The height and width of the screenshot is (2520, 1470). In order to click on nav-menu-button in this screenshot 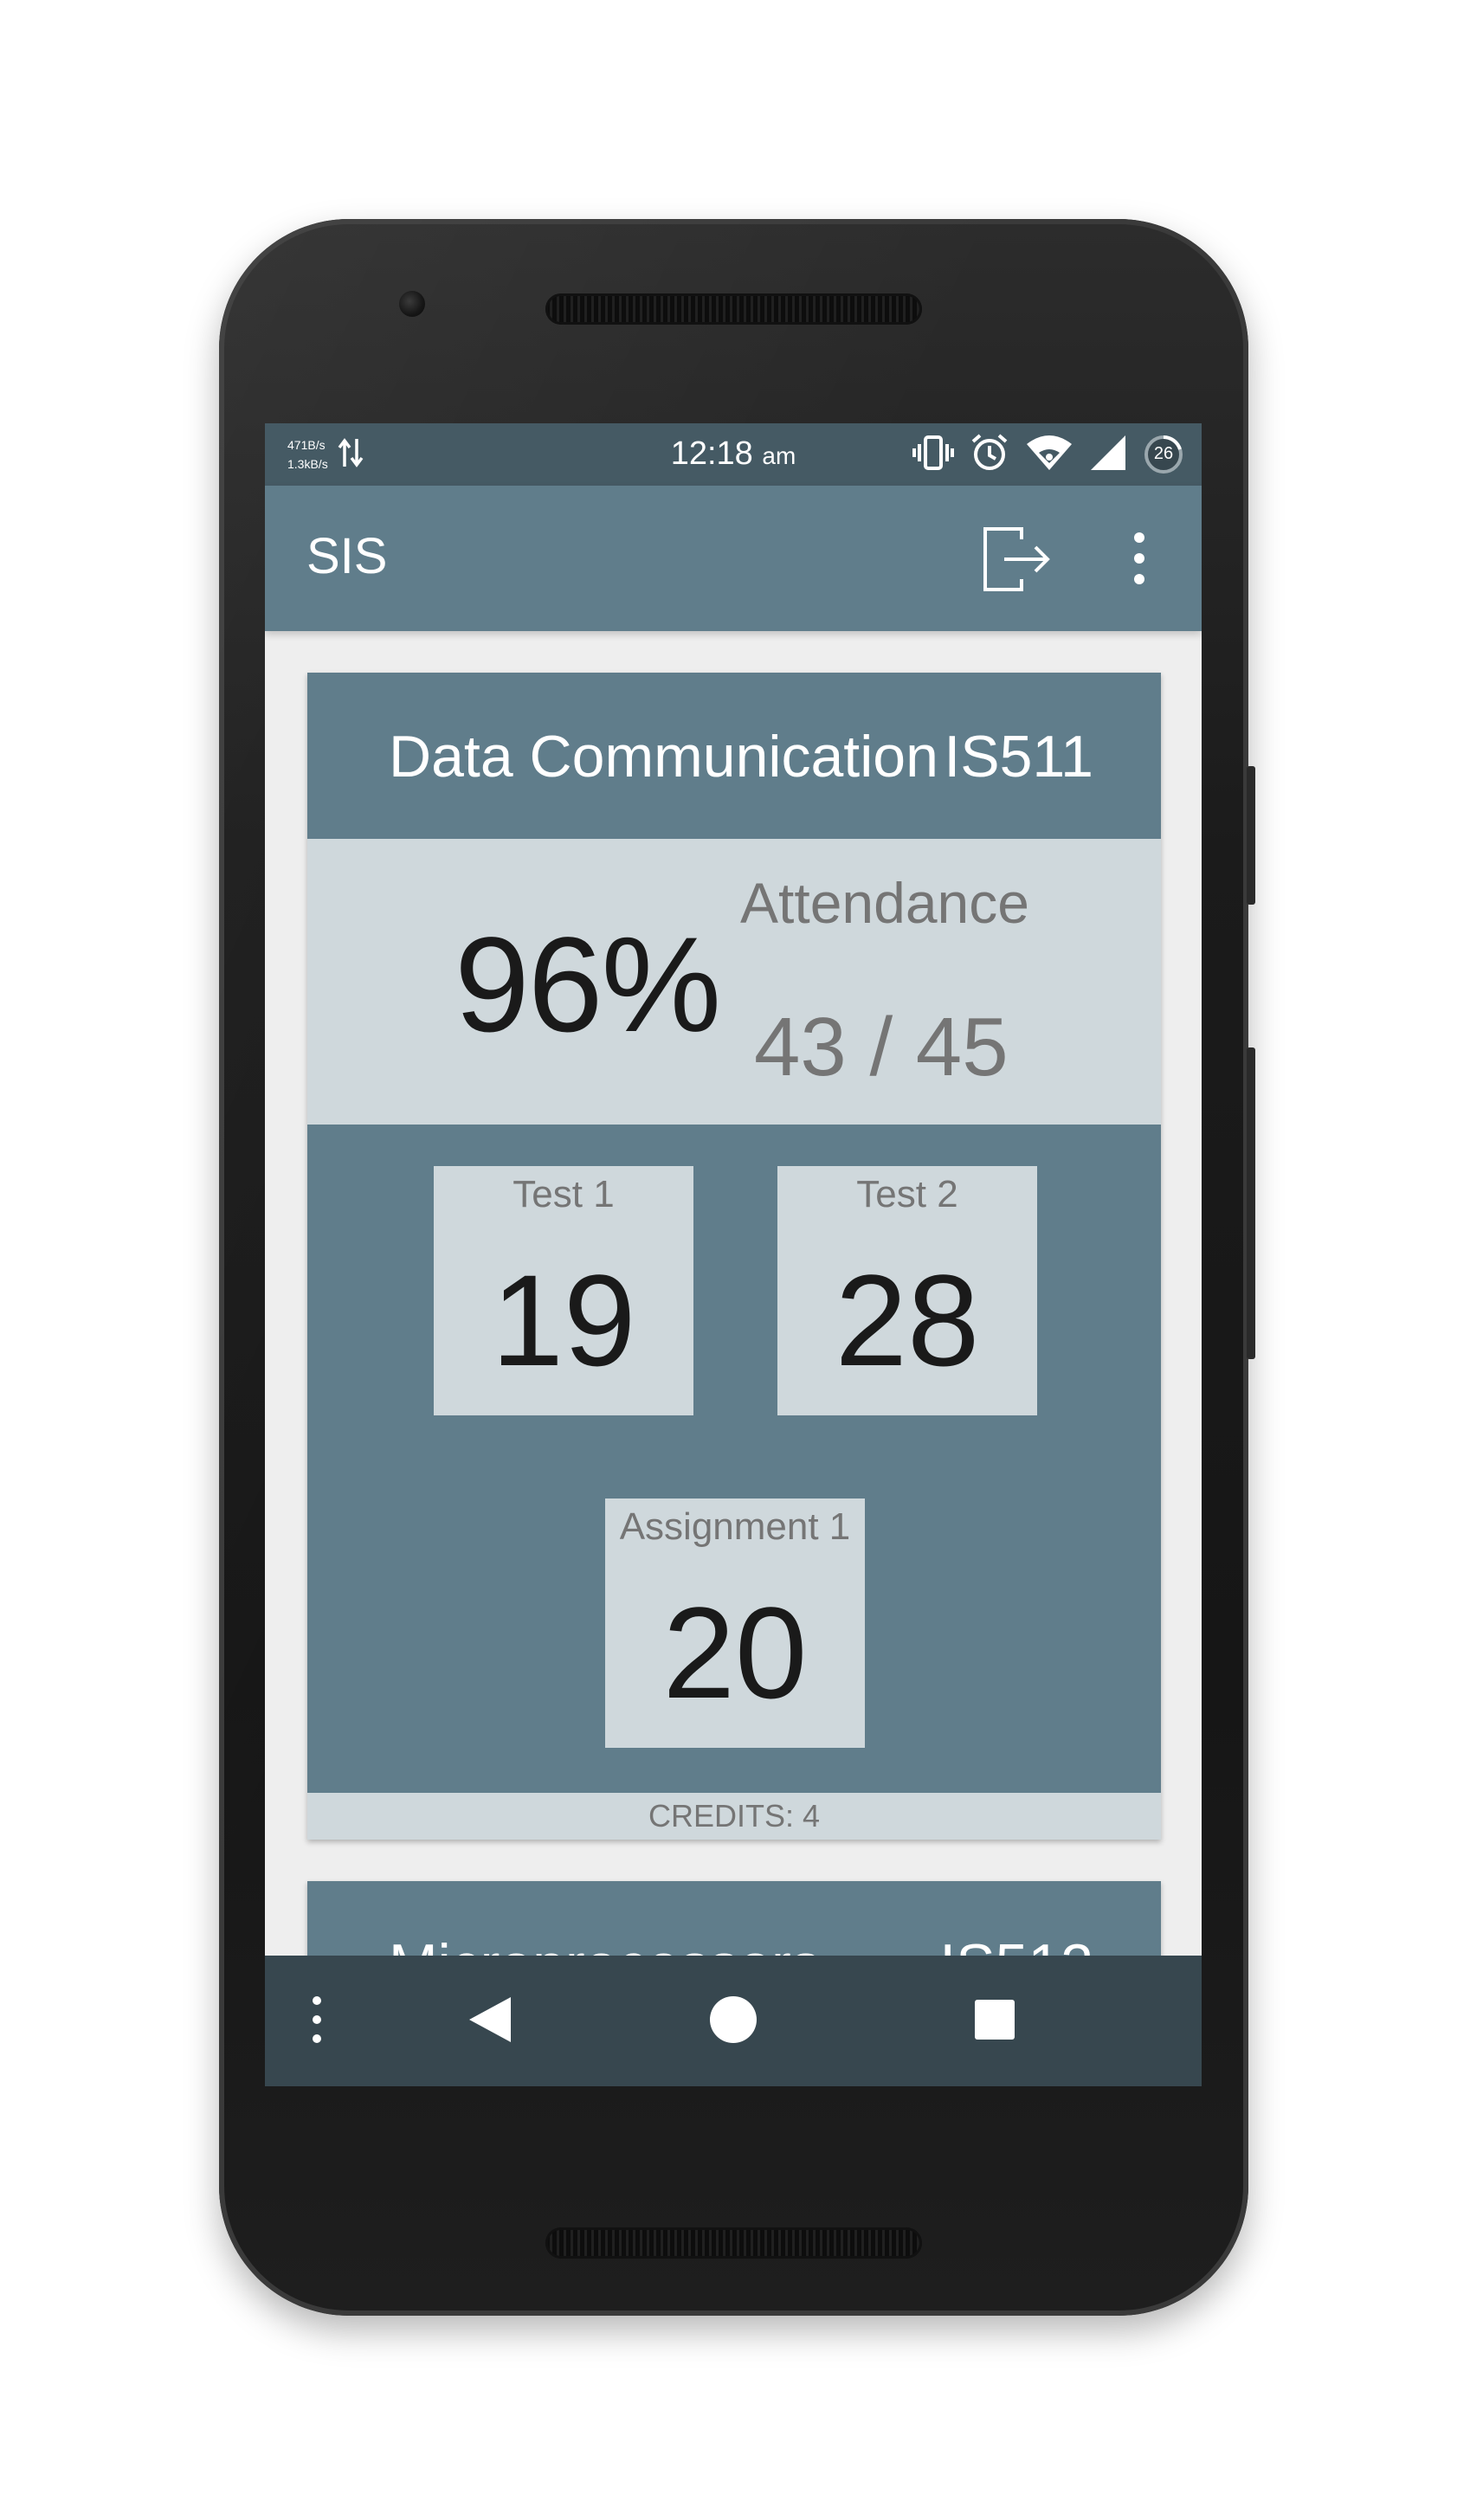, I will do `click(317, 2021)`.